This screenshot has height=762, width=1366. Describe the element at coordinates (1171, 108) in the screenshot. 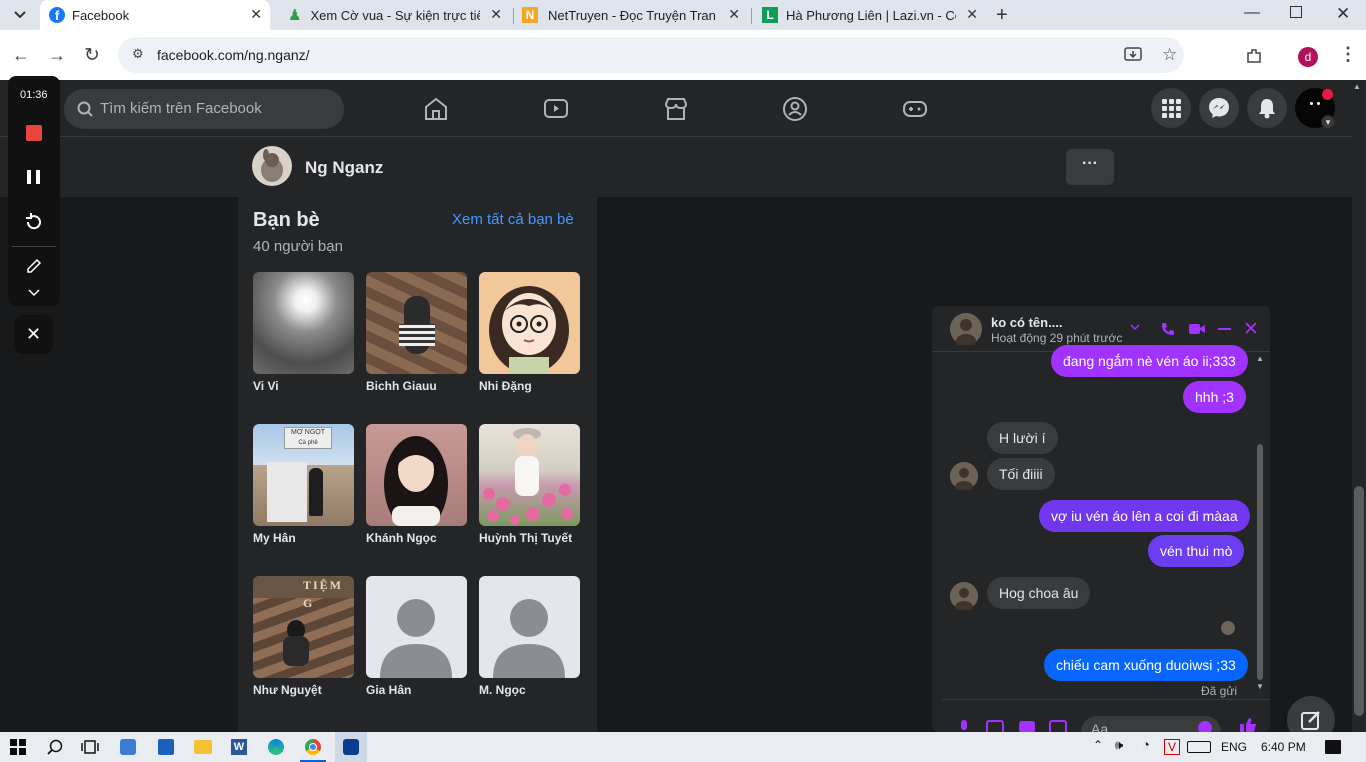

I see `menu-grid-button` at that location.